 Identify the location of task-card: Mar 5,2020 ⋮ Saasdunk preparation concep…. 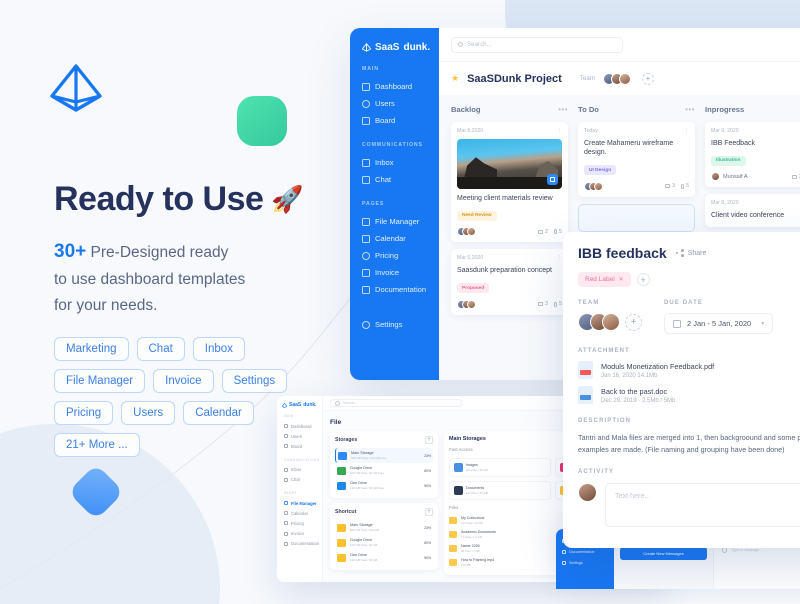
(509, 282).